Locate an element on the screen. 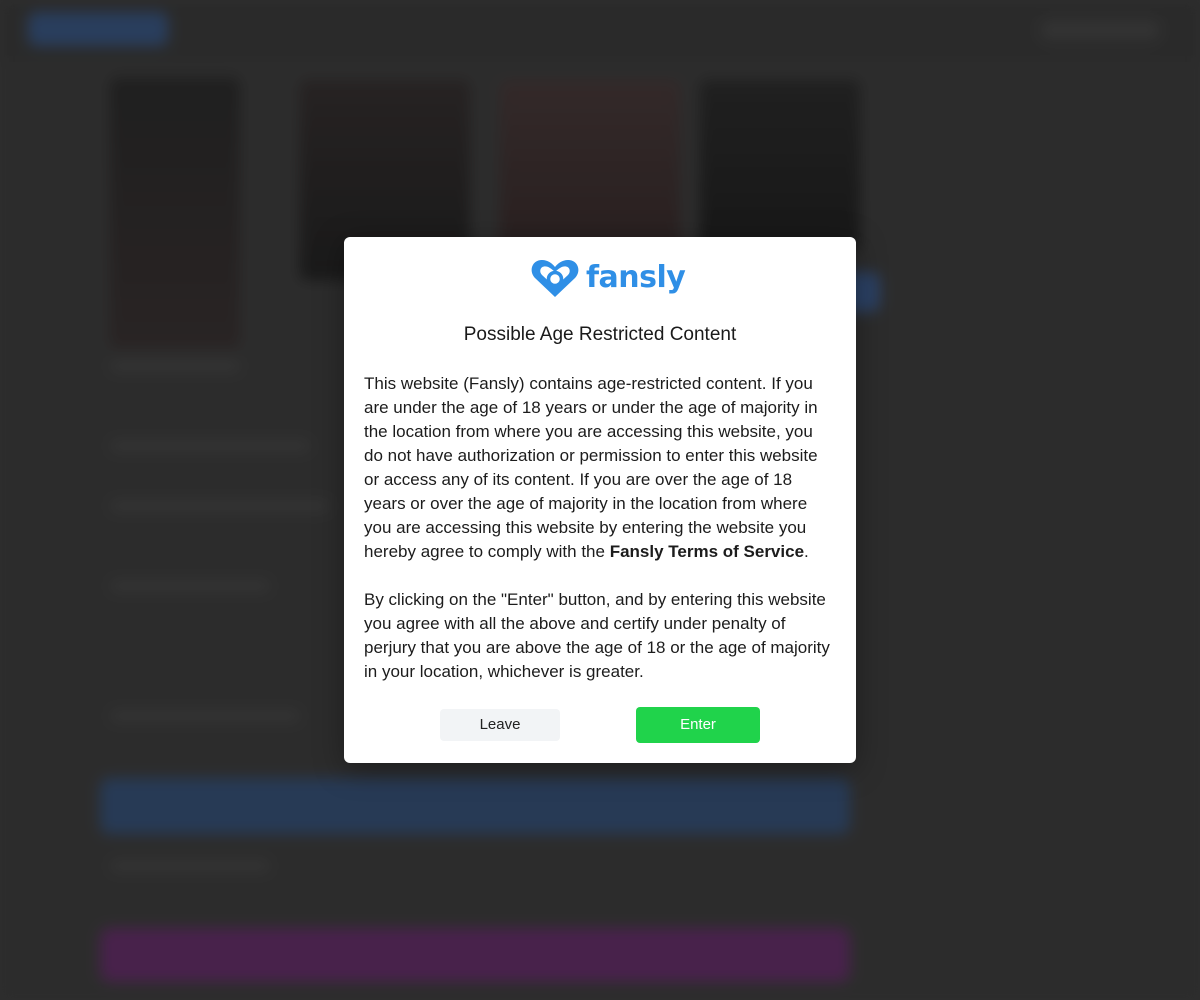 This screenshot has height=1000, width=1200. fansly-logo: fansly is located at coordinates (608, 278).